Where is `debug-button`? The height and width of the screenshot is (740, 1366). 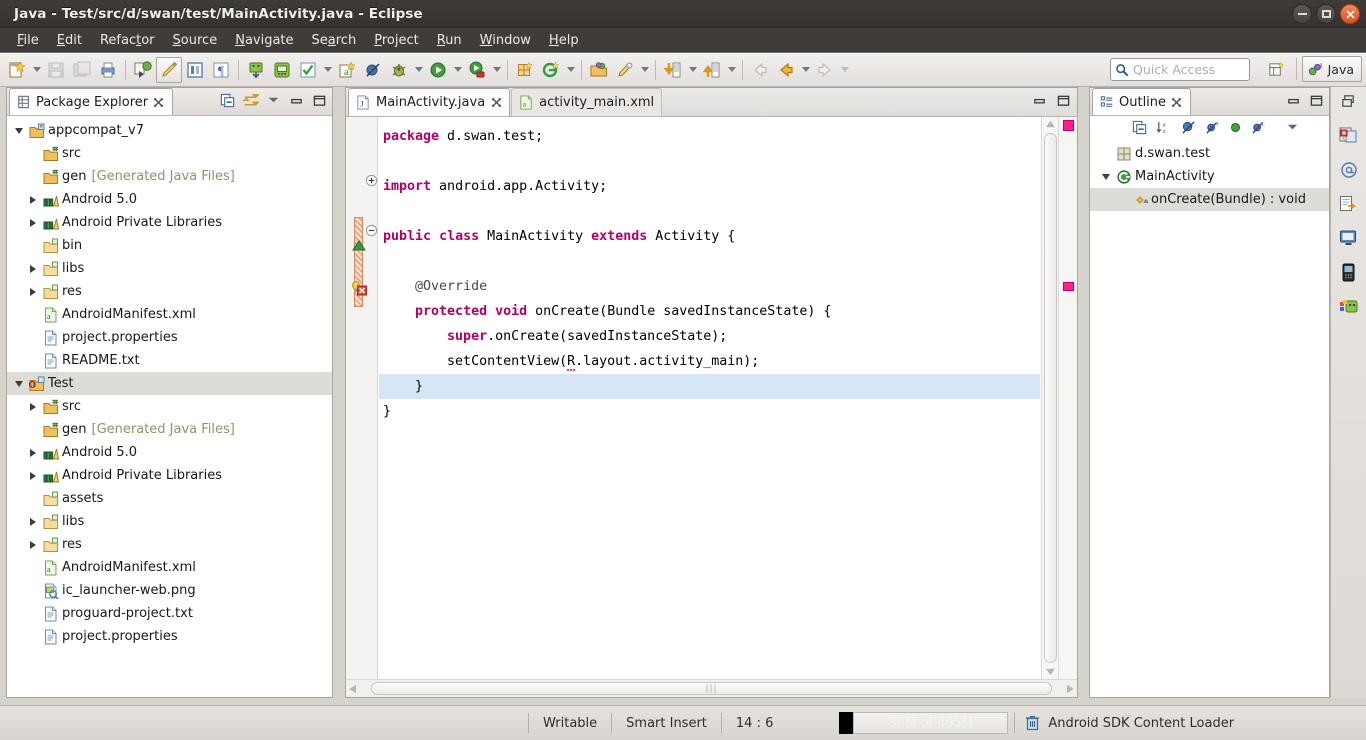 debug-button is located at coordinates (399, 70).